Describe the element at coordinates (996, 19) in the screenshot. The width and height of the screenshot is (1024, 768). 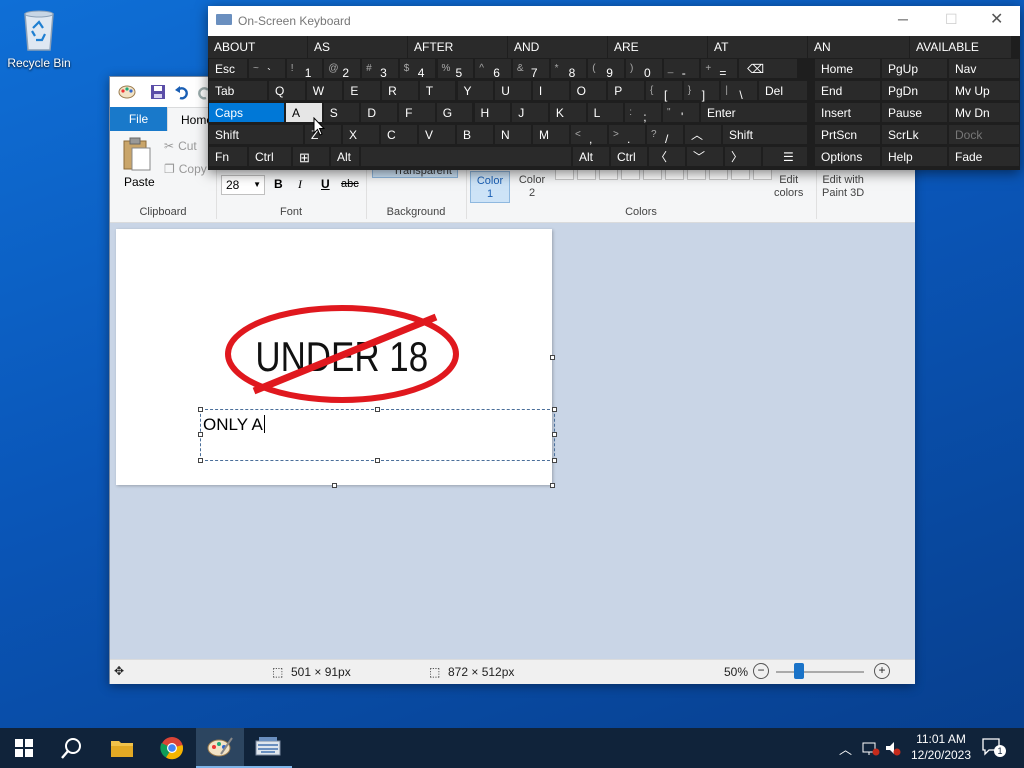
I see `close-button: ✕` at that location.